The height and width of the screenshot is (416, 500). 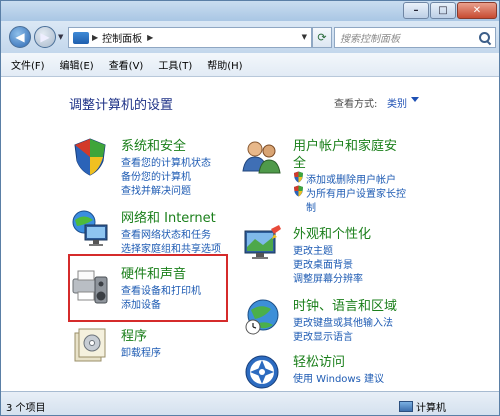 I want to click on category-title-system-security: 系统和安全, so click(x=153, y=144).